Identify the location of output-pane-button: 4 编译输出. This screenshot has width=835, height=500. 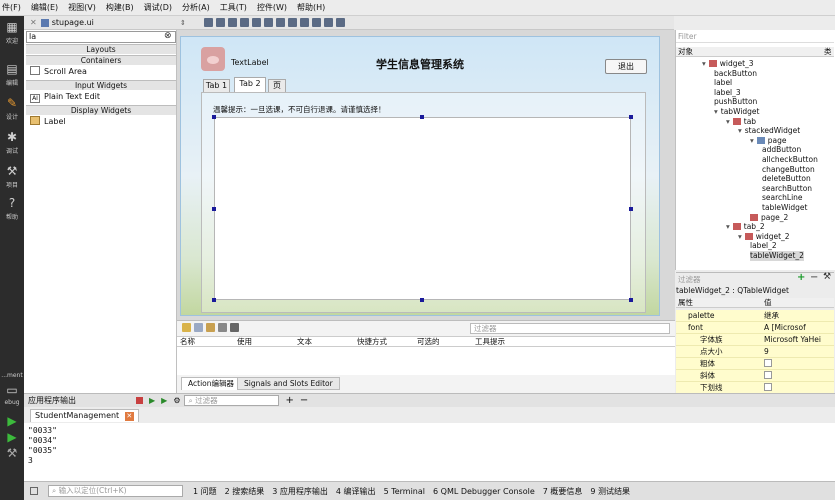
(356, 491).